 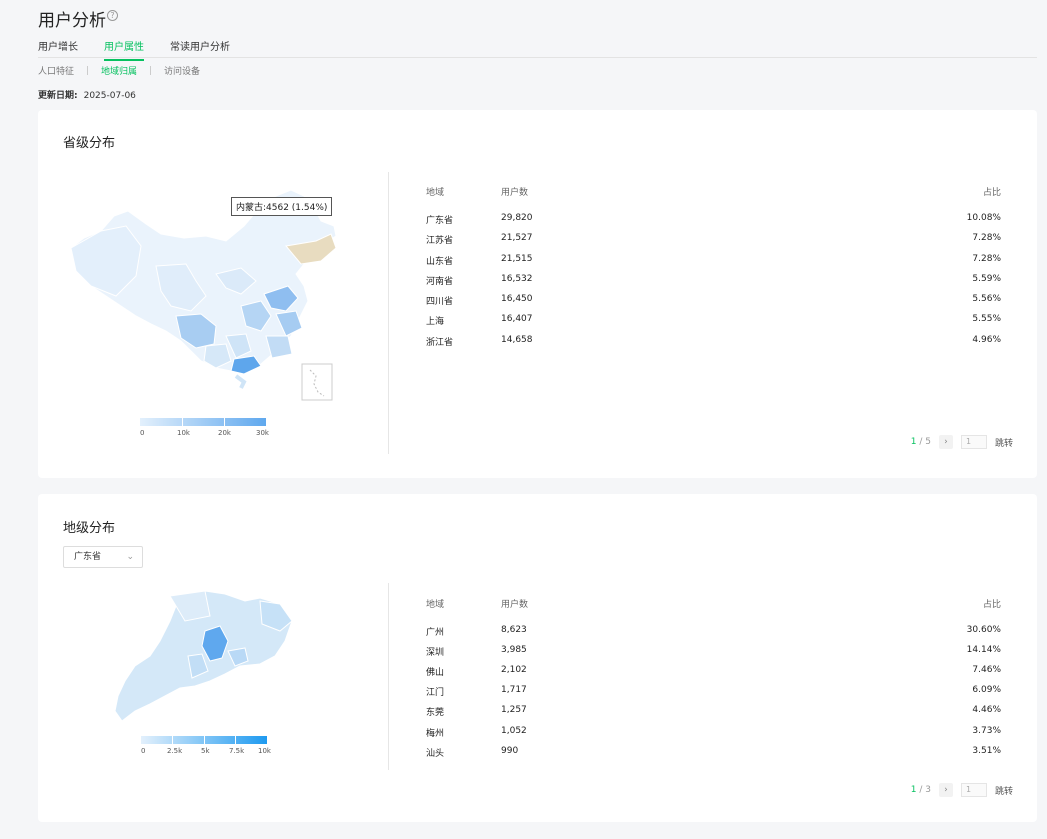 I want to click on page-total: / 3, so click(x=925, y=790).